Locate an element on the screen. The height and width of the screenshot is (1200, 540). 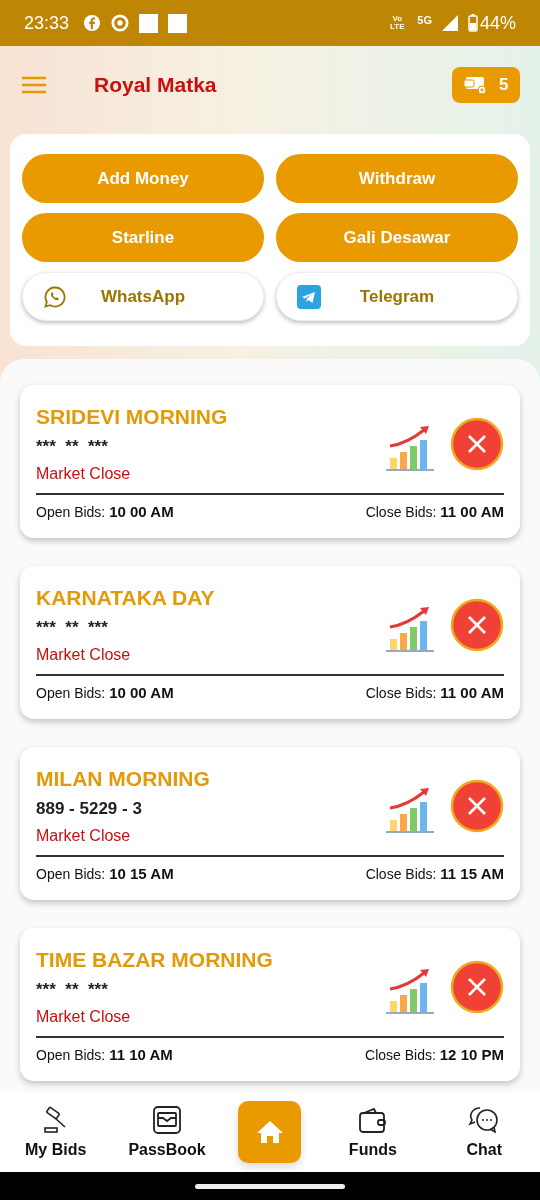
home-indicator is located at coordinates (270, 1186).